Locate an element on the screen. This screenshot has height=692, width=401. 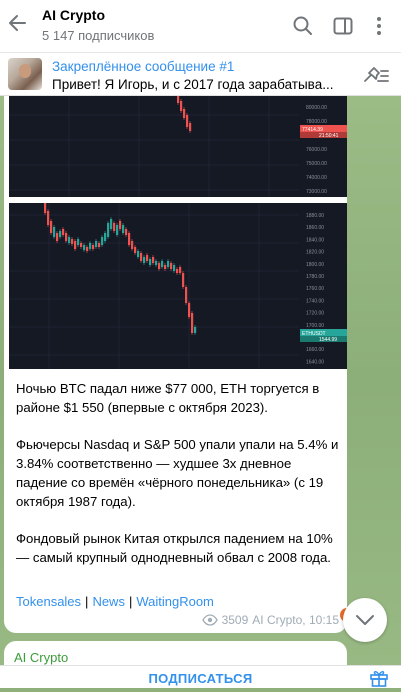
eth-price-value: 1544.99 is located at coordinates (328, 340).